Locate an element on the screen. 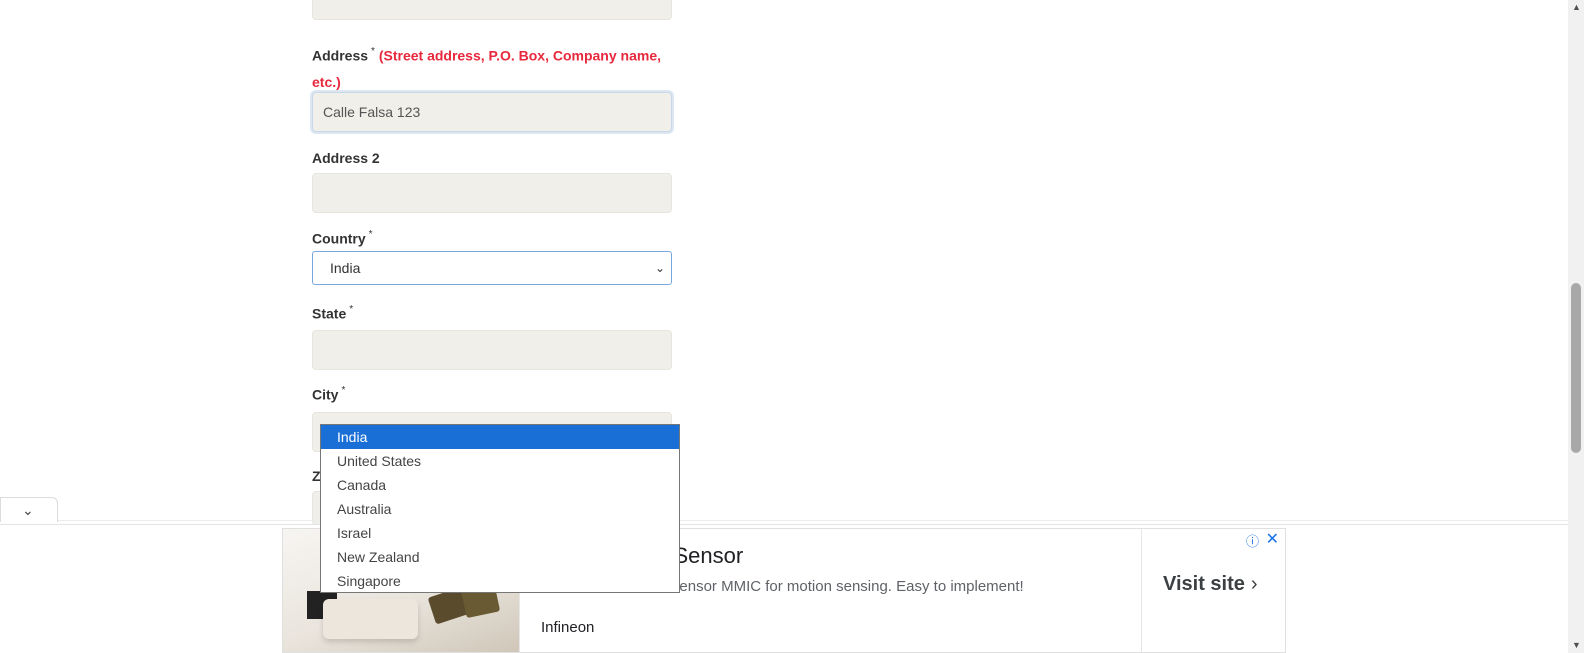  scroll-down-icon: ▼ is located at coordinates (1576, 645).